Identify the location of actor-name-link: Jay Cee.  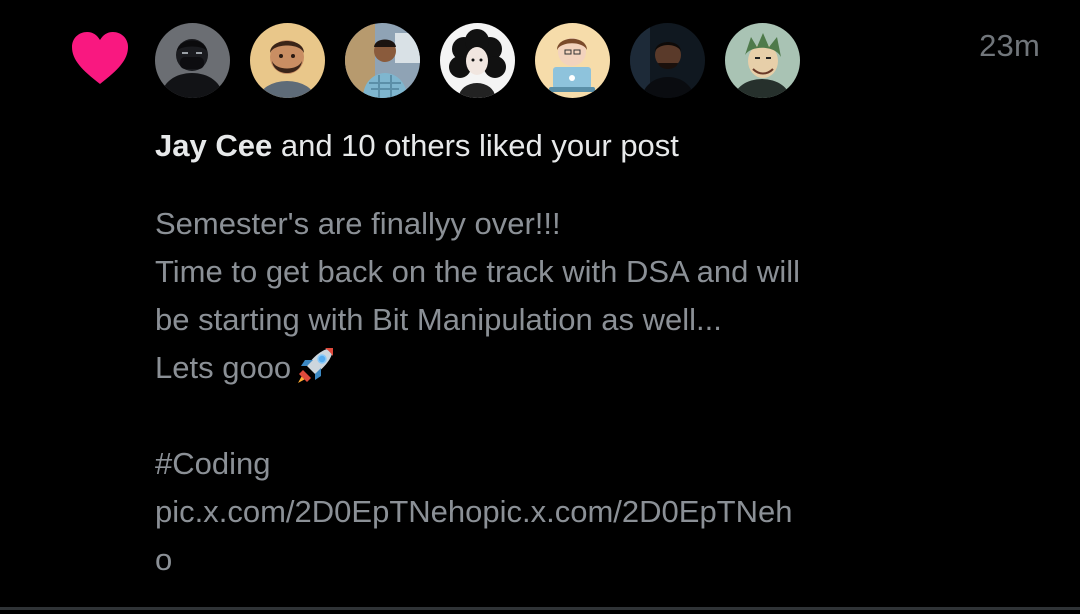
(213, 145).